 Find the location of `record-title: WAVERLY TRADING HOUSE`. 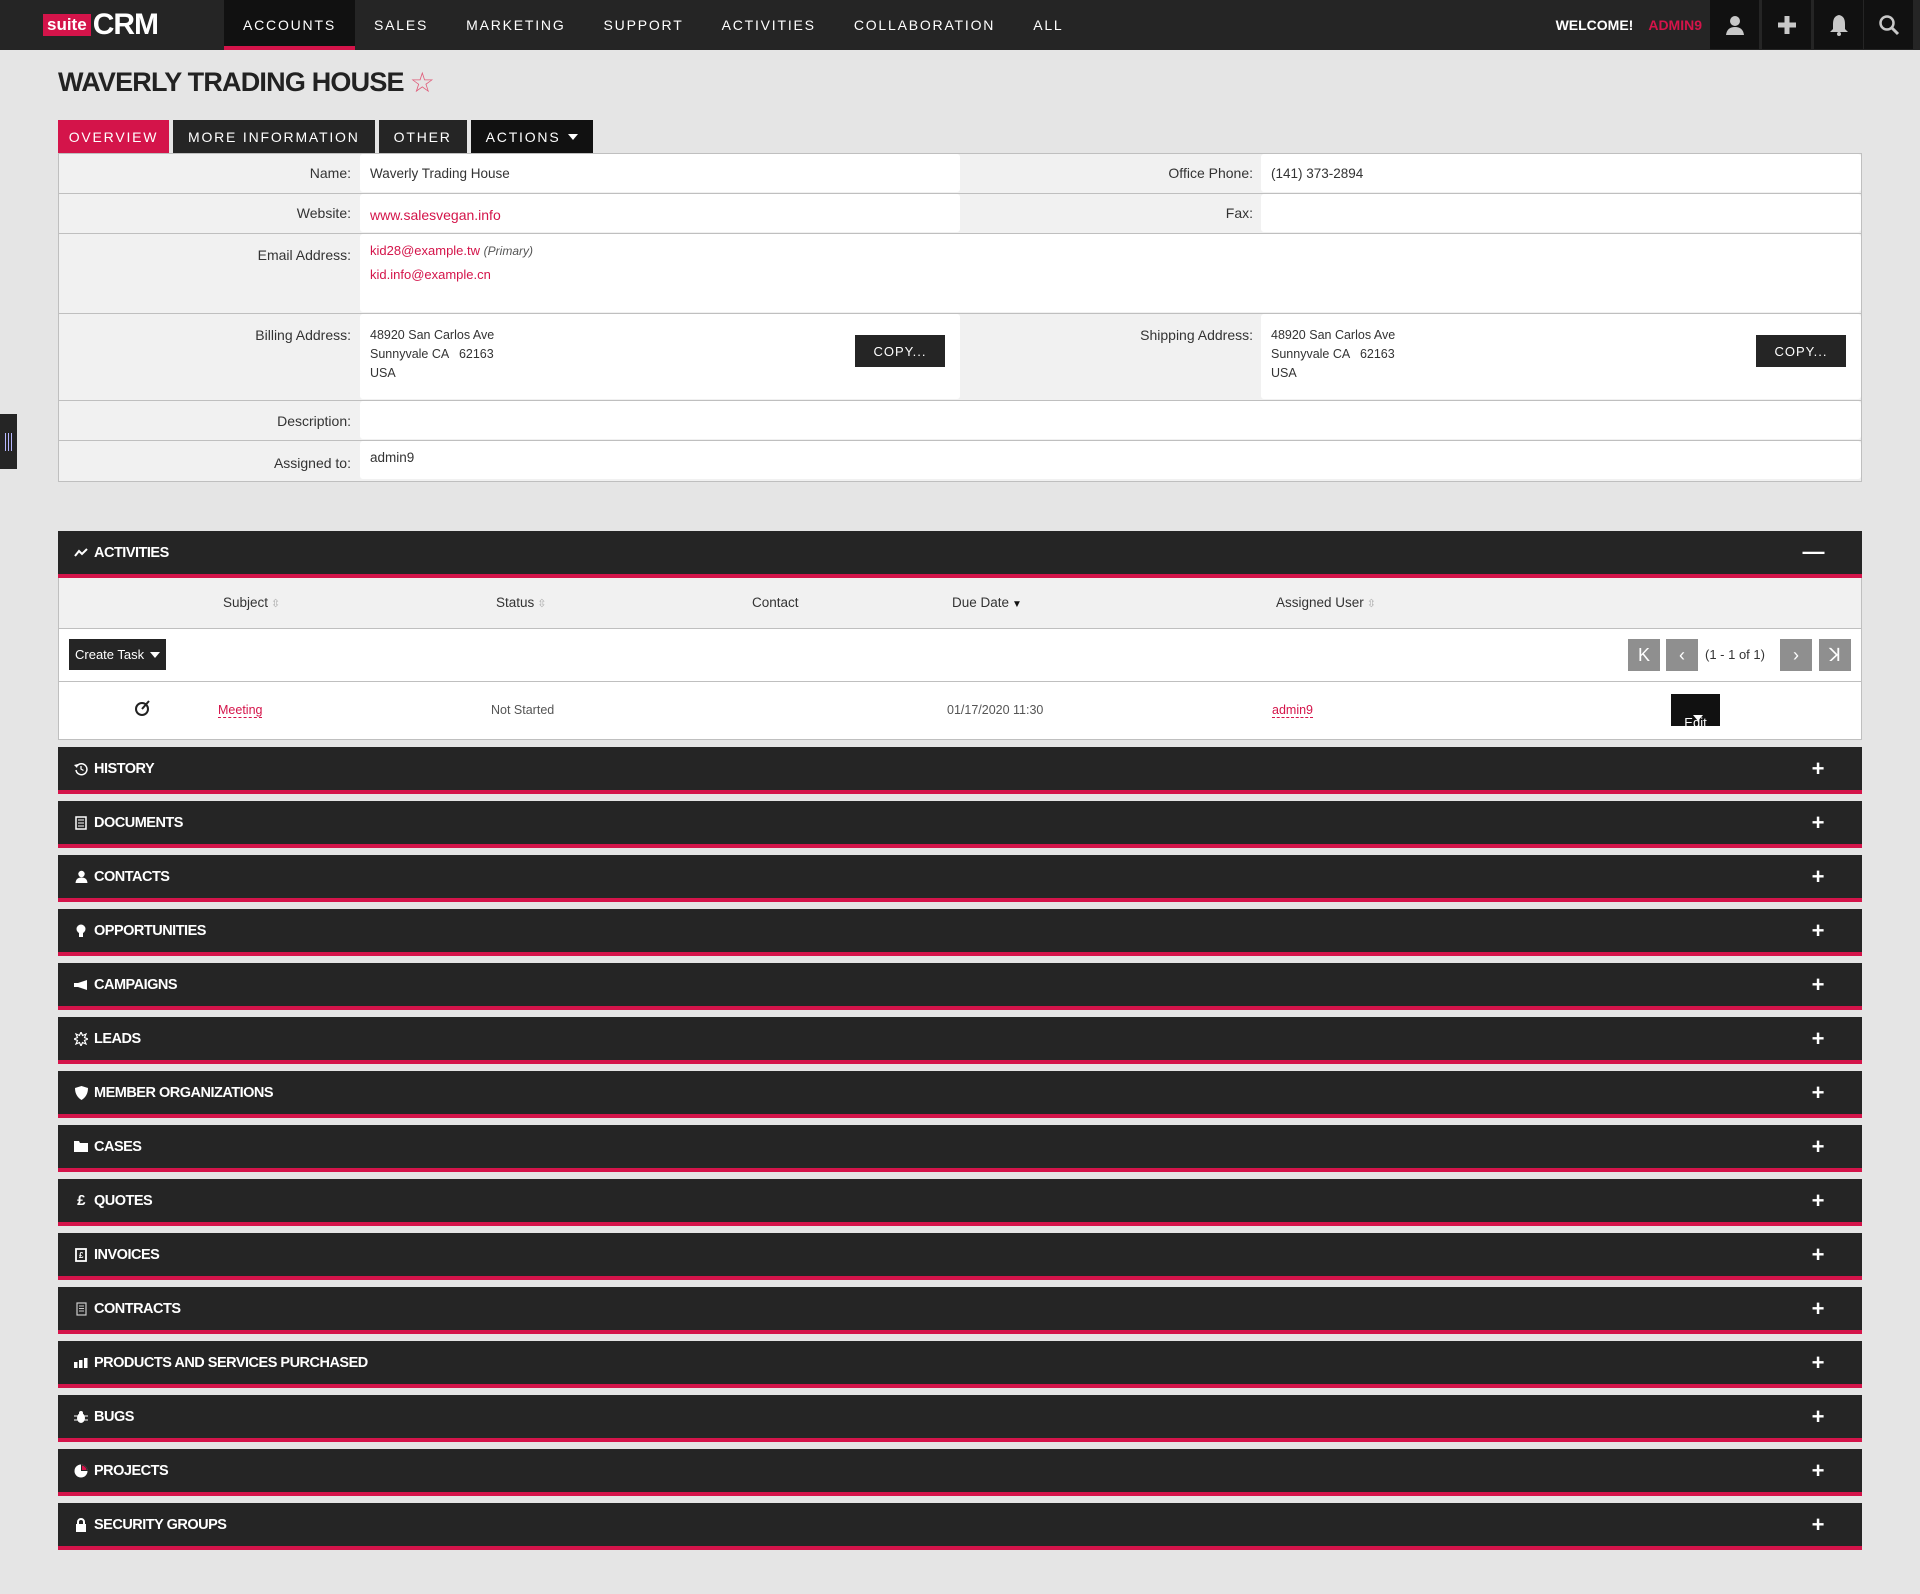

record-title: WAVERLY TRADING HOUSE is located at coordinates (231, 82).